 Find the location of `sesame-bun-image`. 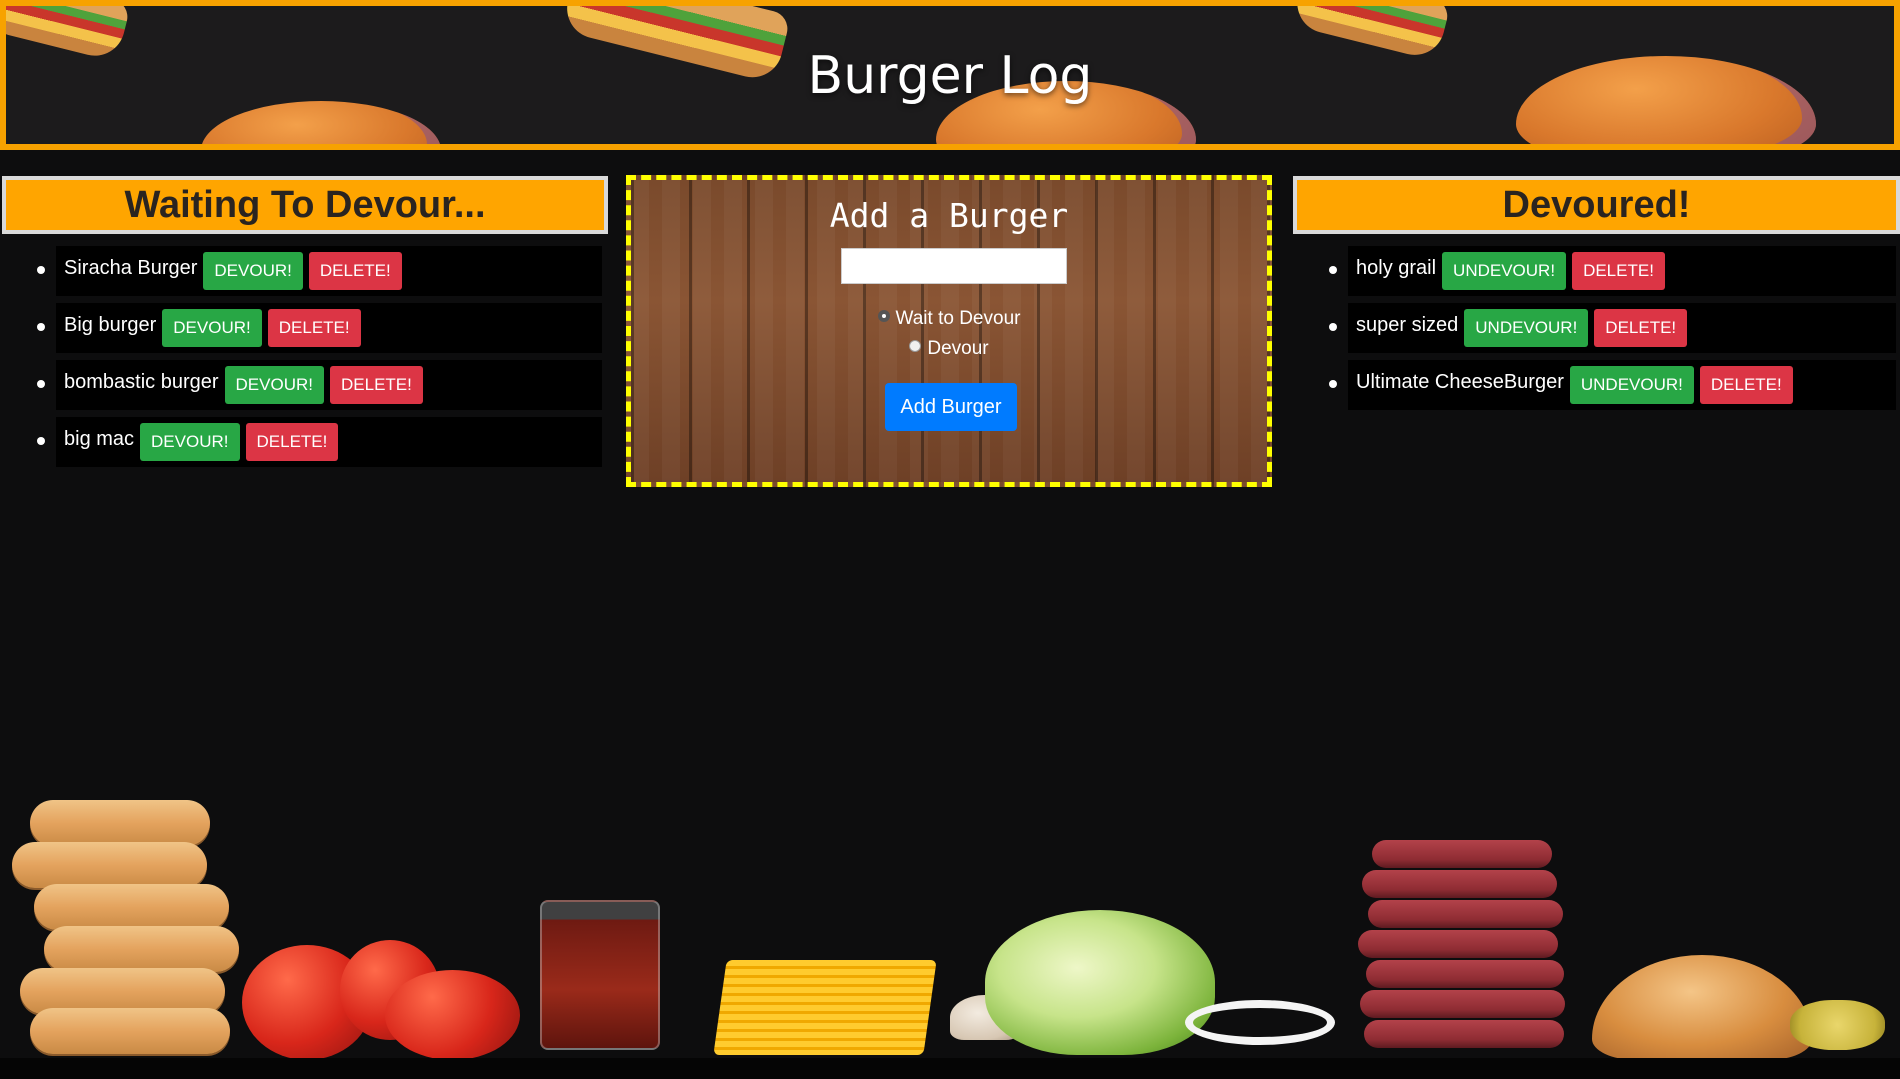

sesame-bun-image is located at coordinates (1702, 1007).